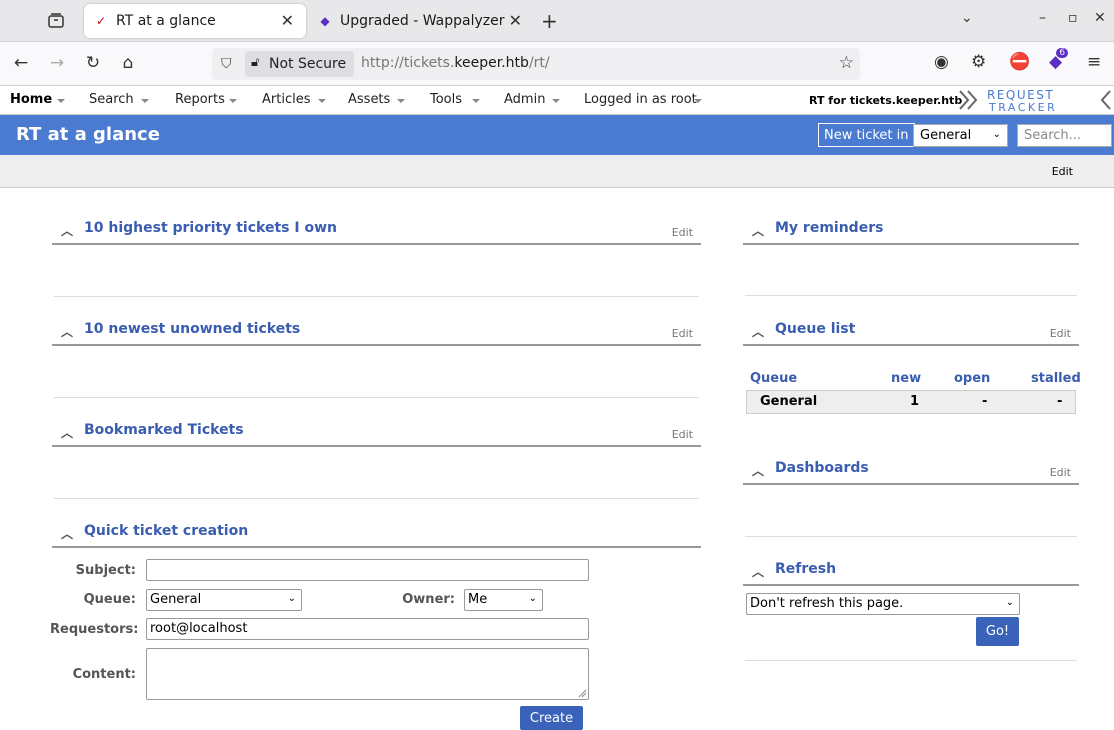 The height and width of the screenshot is (730, 1114). Describe the element at coordinates (978, 62) in the screenshot. I see `extensions-icon: ⚙` at that location.